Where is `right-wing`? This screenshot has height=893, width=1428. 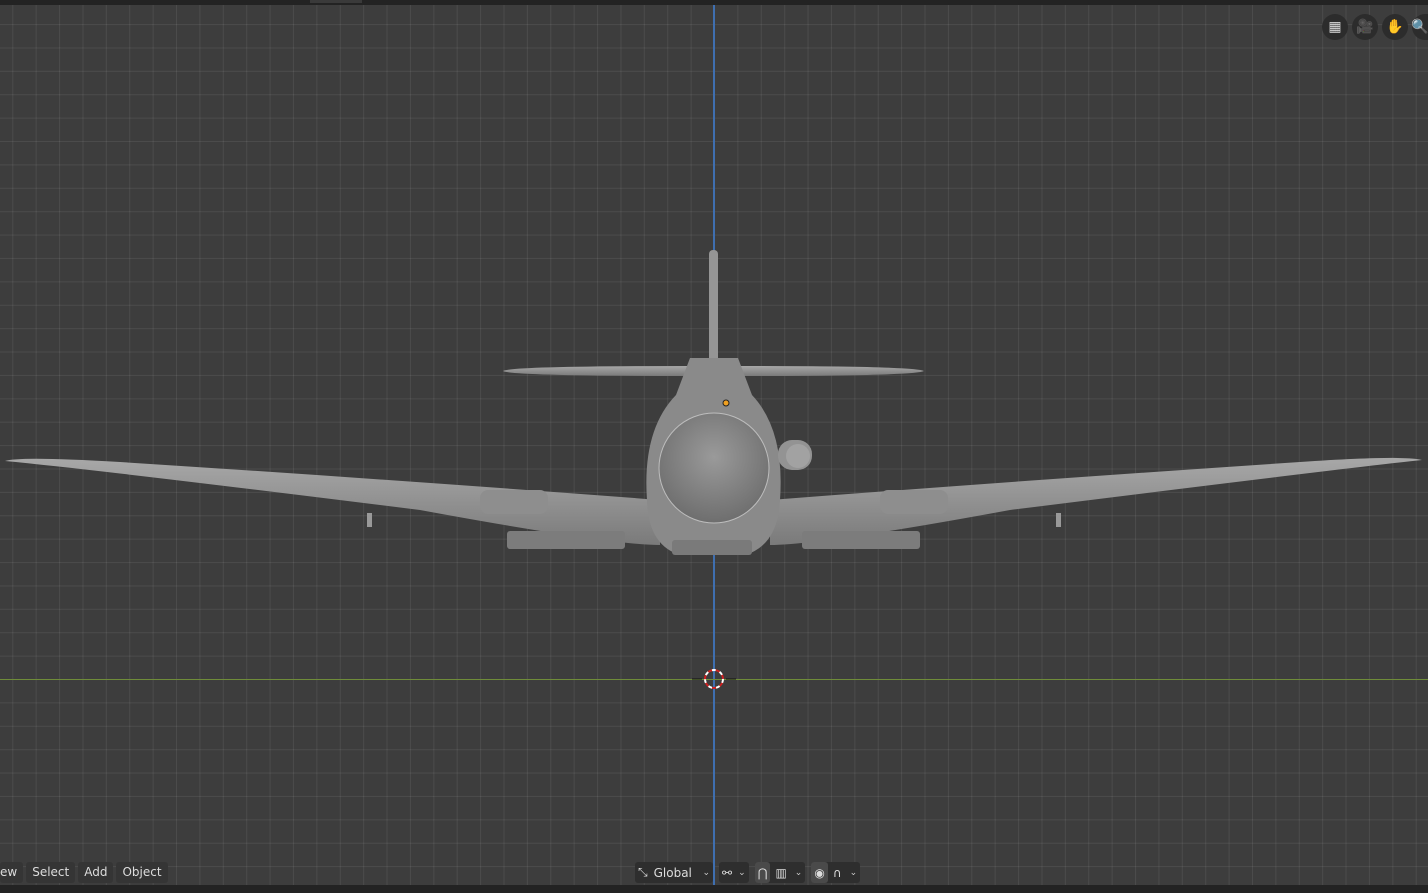
right-wing is located at coordinates (1096, 503).